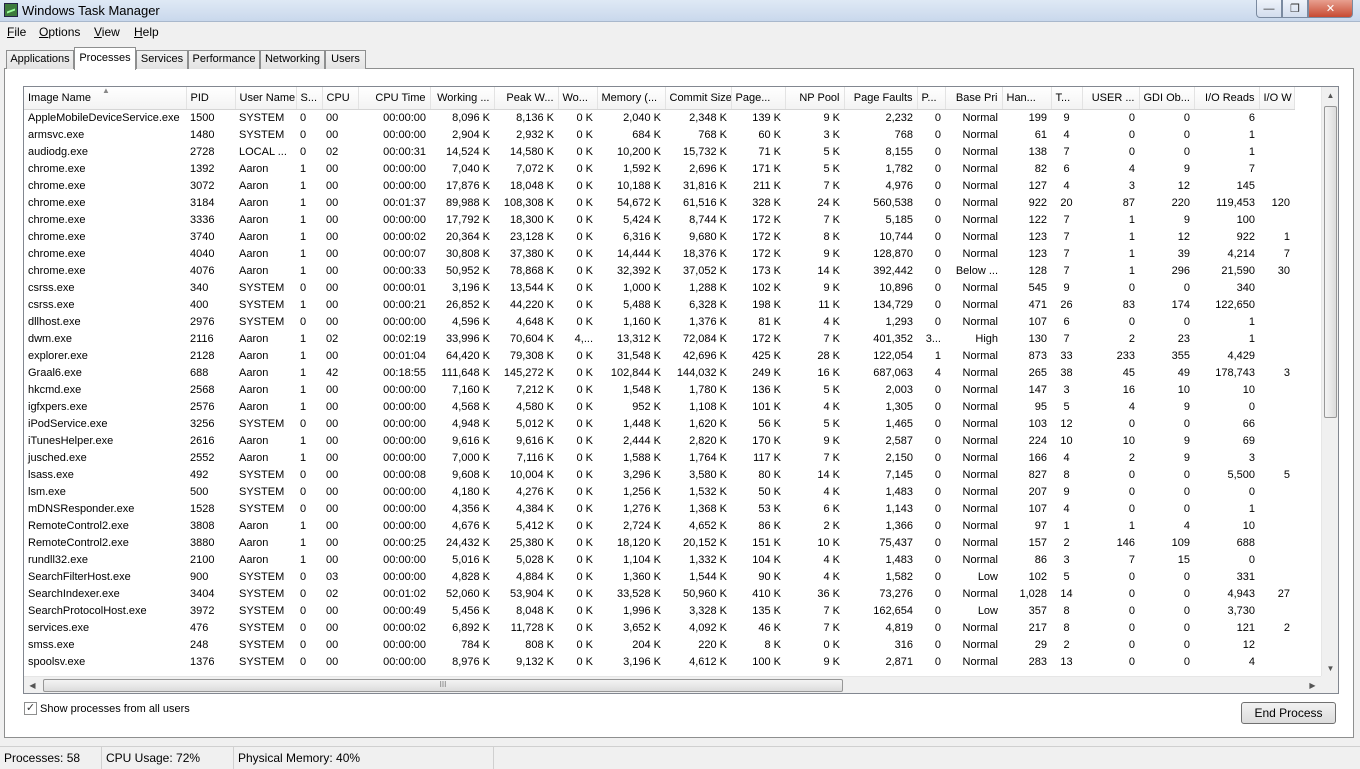 Image resolution: width=1360 pixels, height=769 pixels. Describe the element at coordinates (292, 59) in the screenshot. I see `tab-networking: Networking` at that location.